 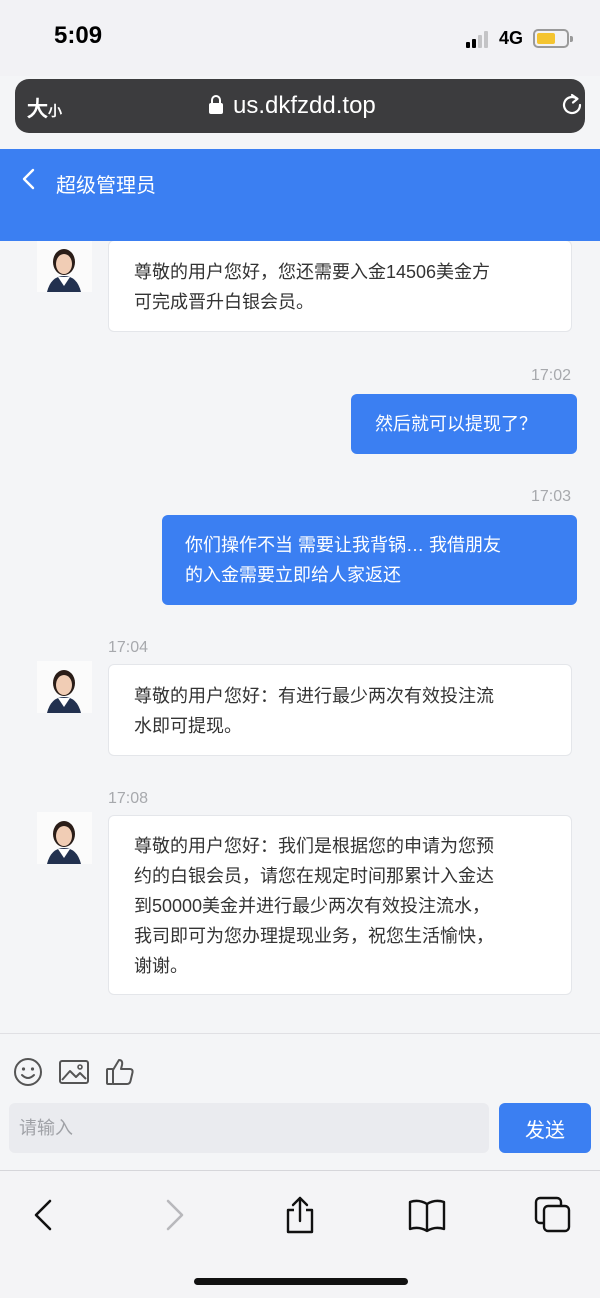 I want to click on message-timestamp: 17:02, so click(x=551, y=375).